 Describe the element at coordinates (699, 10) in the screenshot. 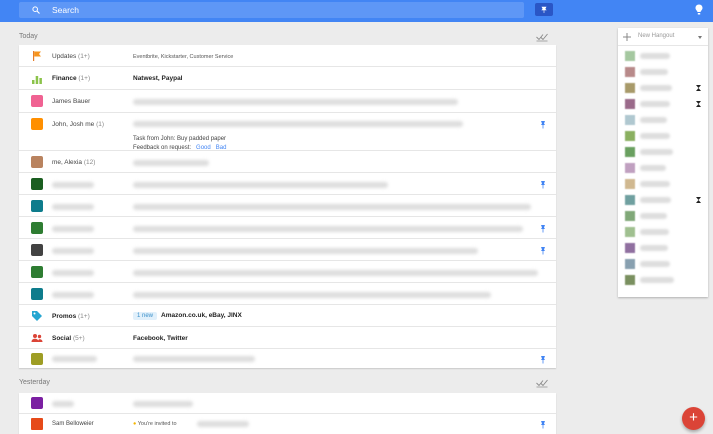

I see `lightbulb-icon` at that location.